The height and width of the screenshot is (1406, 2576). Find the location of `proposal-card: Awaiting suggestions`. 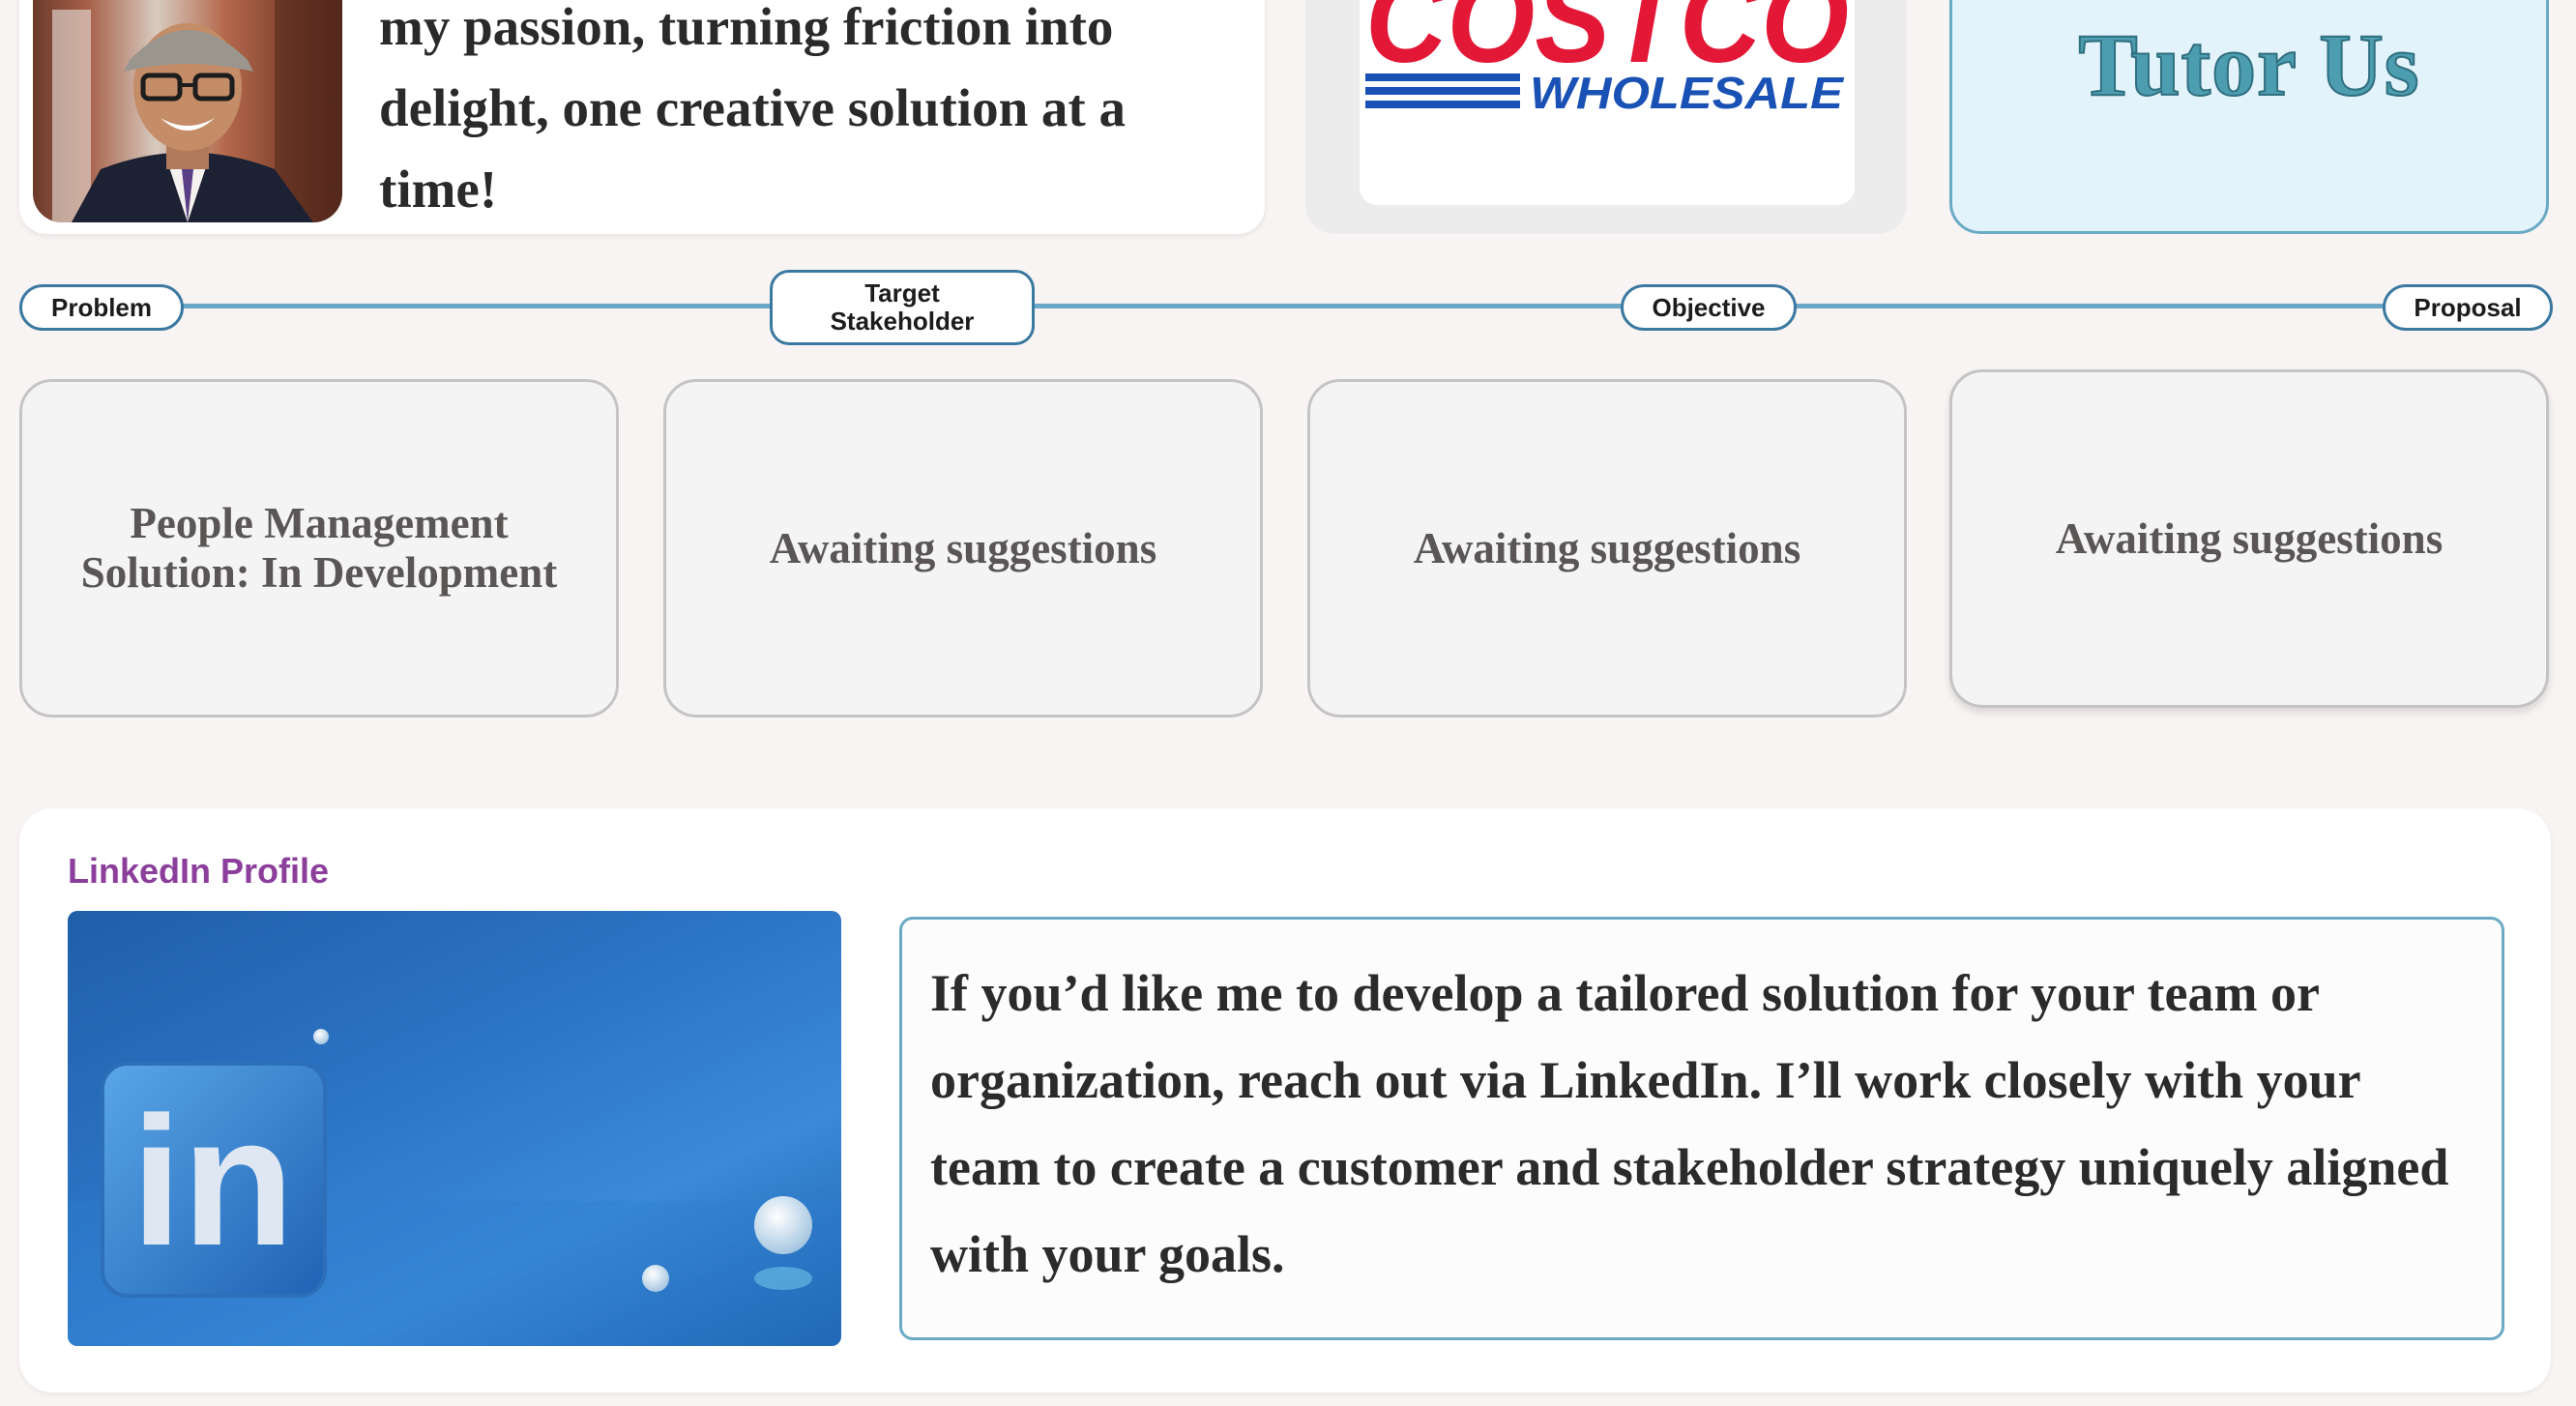

proposal-card: Awaiting suggestions is located at coordinates (2249, 538).